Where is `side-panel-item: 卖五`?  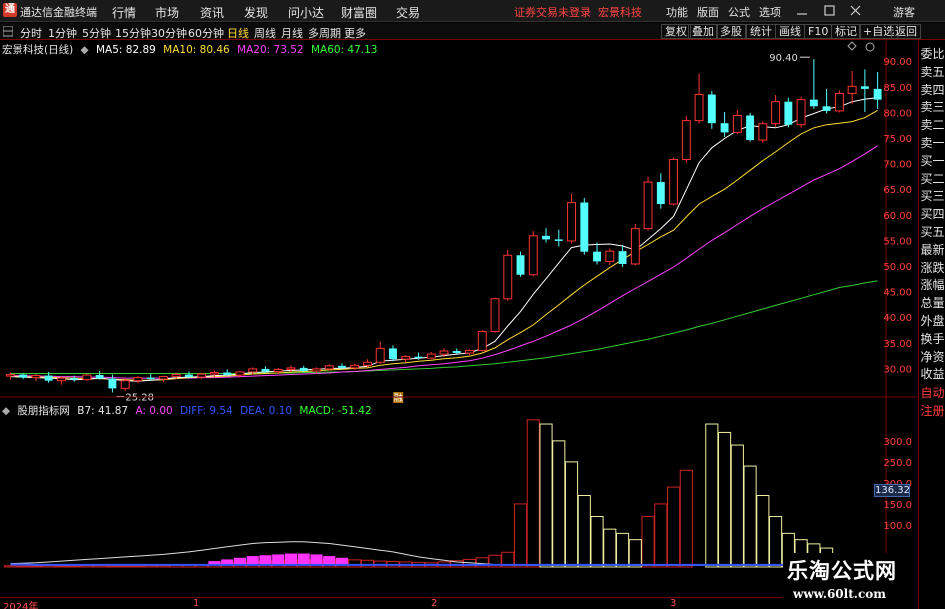
side-panel-item: 卖五 is located at coordinates (932, 72).